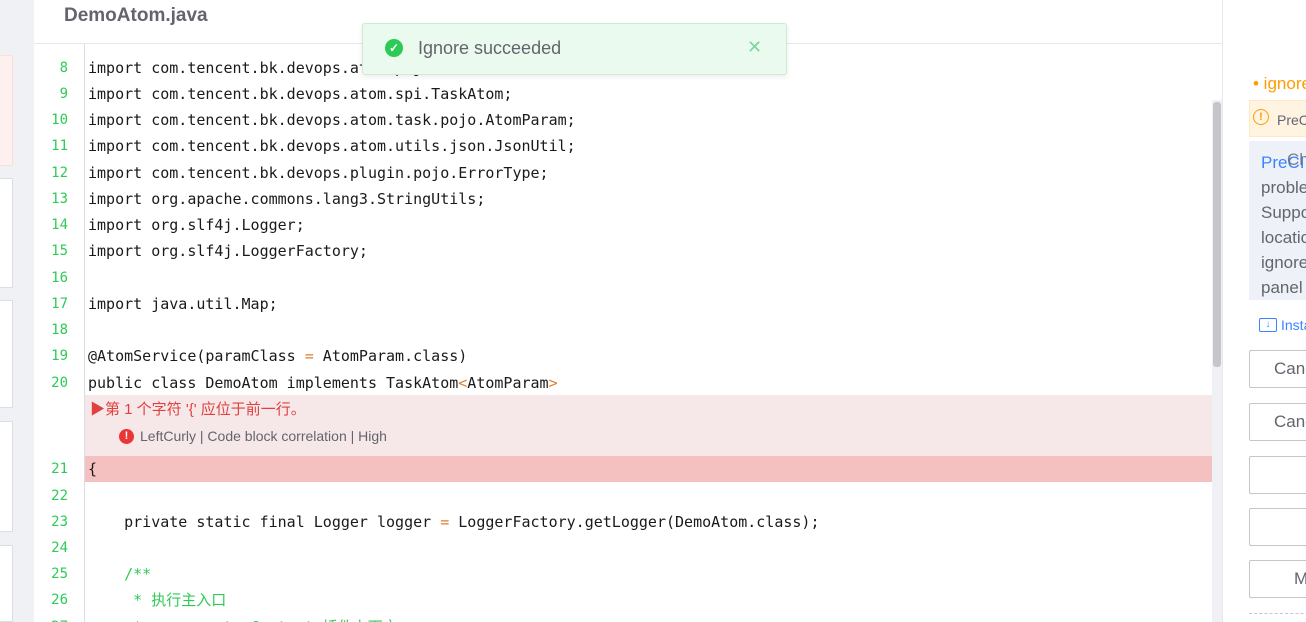 The height and width of the screenshot is (622, 1306). I want to click on error-line-highlight, so click(648, 469).